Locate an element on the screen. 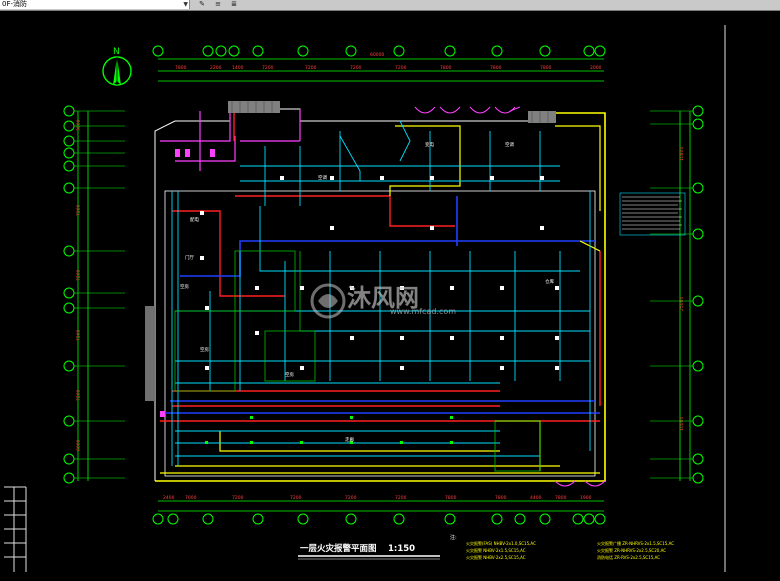  note-left-3: 火灾报警 NHBV-2x2.5,SC15,AC is located at coordinates (496, 557).